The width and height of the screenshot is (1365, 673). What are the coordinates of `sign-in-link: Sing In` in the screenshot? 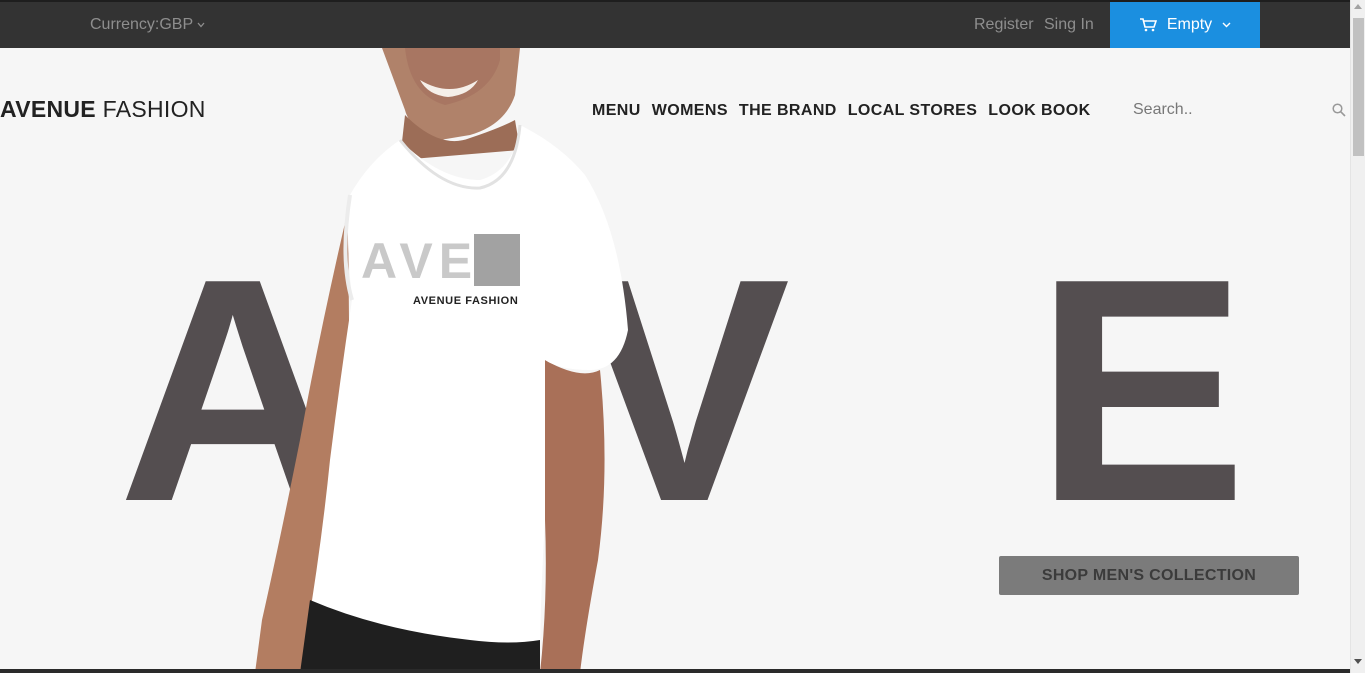 It's located at (1069, 25).